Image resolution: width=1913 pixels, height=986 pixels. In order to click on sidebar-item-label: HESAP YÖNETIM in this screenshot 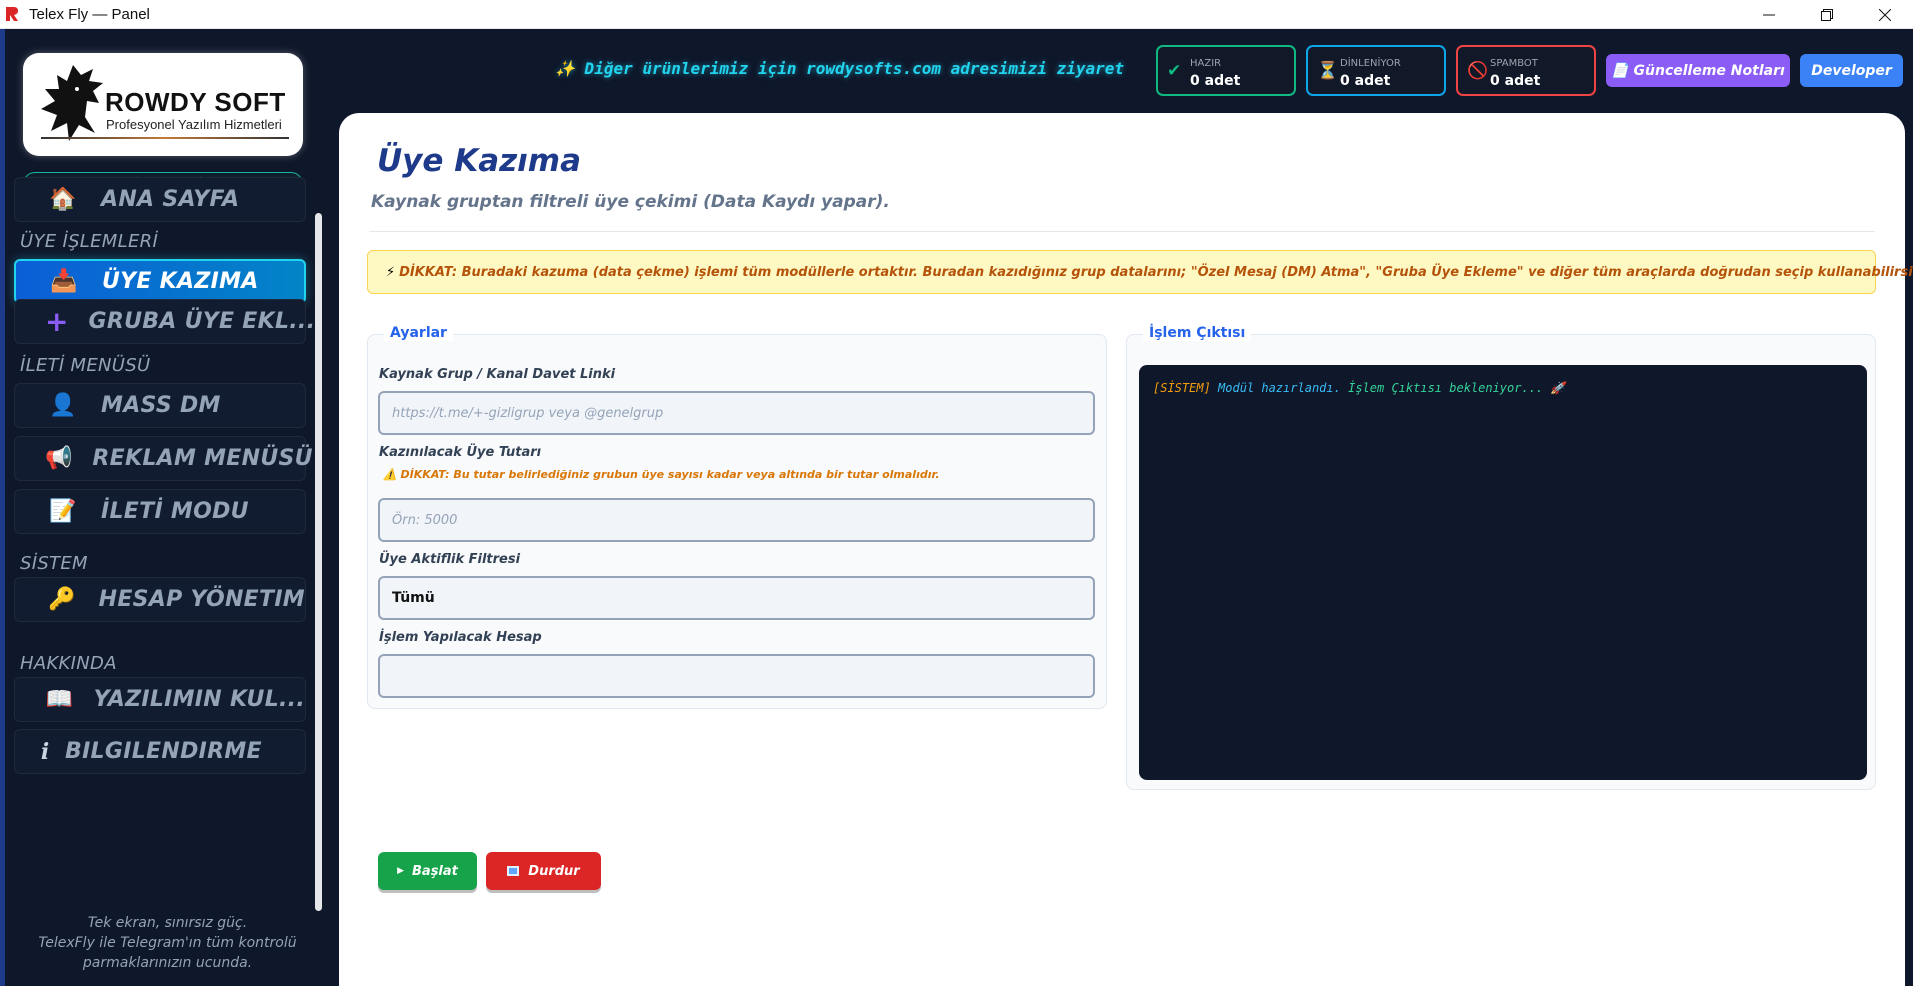, I will do `click(201, 599)`.